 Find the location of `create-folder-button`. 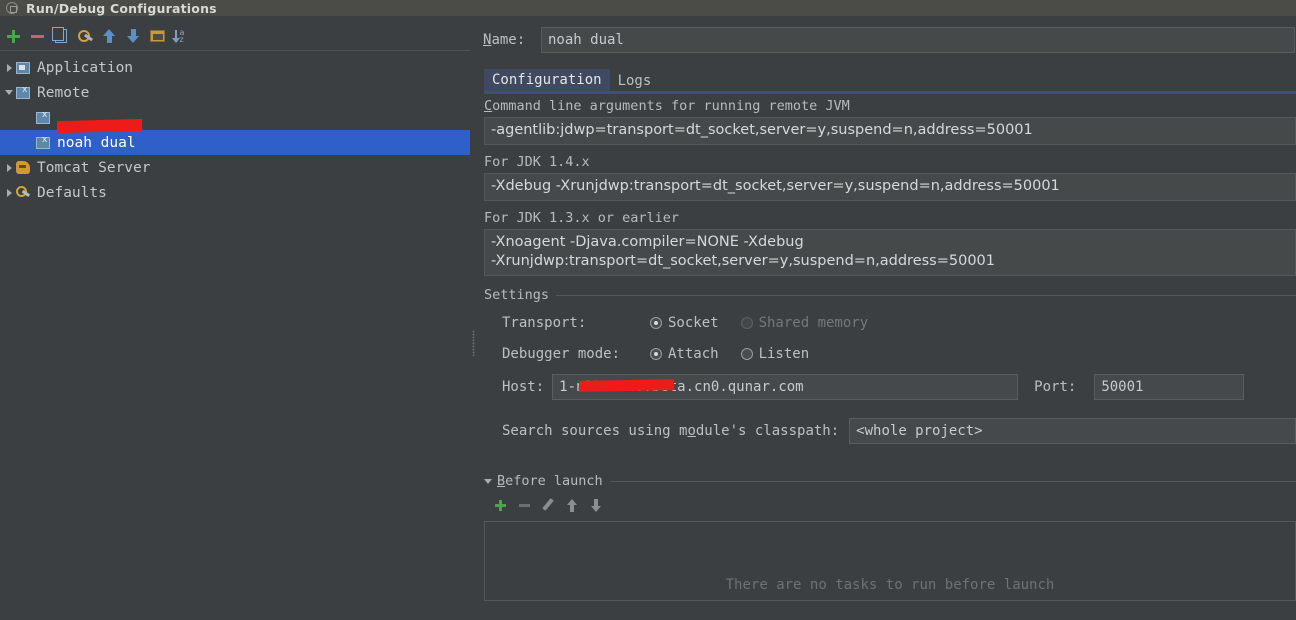

create-folder-button is located at coordinates (157, 36).